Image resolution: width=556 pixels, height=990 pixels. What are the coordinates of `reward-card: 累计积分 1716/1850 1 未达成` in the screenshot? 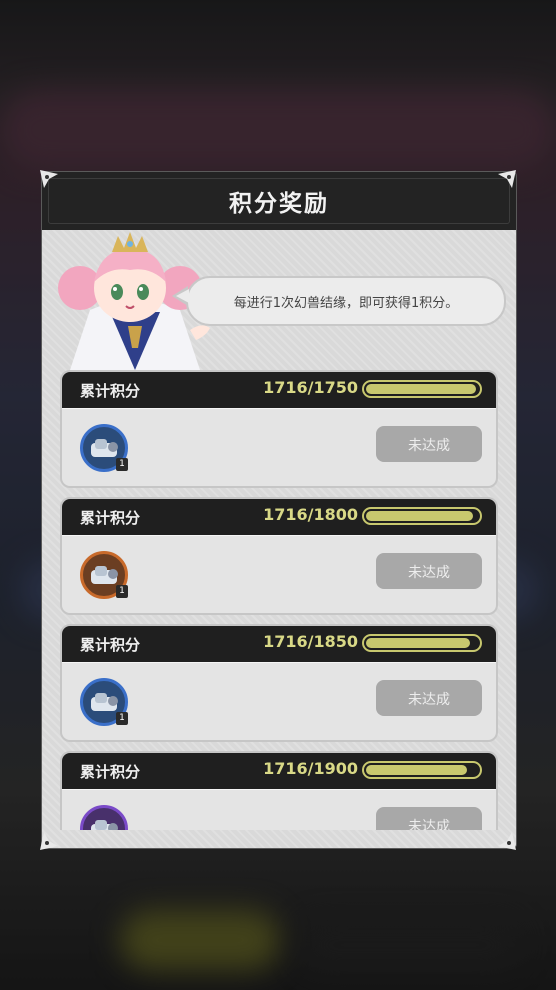 It's located at (279, 683).